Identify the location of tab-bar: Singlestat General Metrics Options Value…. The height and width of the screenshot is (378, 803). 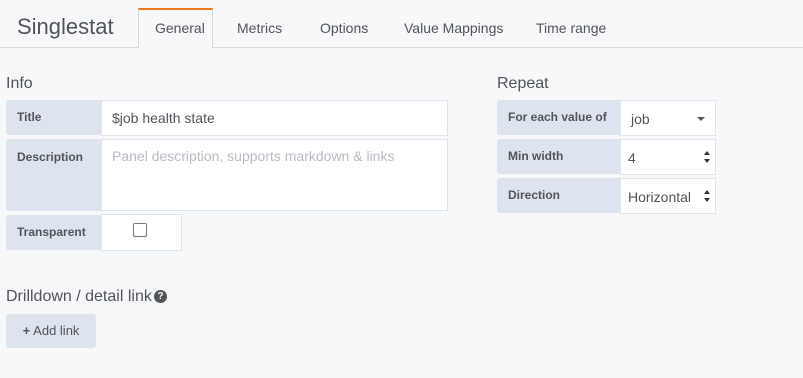
(401, 24).